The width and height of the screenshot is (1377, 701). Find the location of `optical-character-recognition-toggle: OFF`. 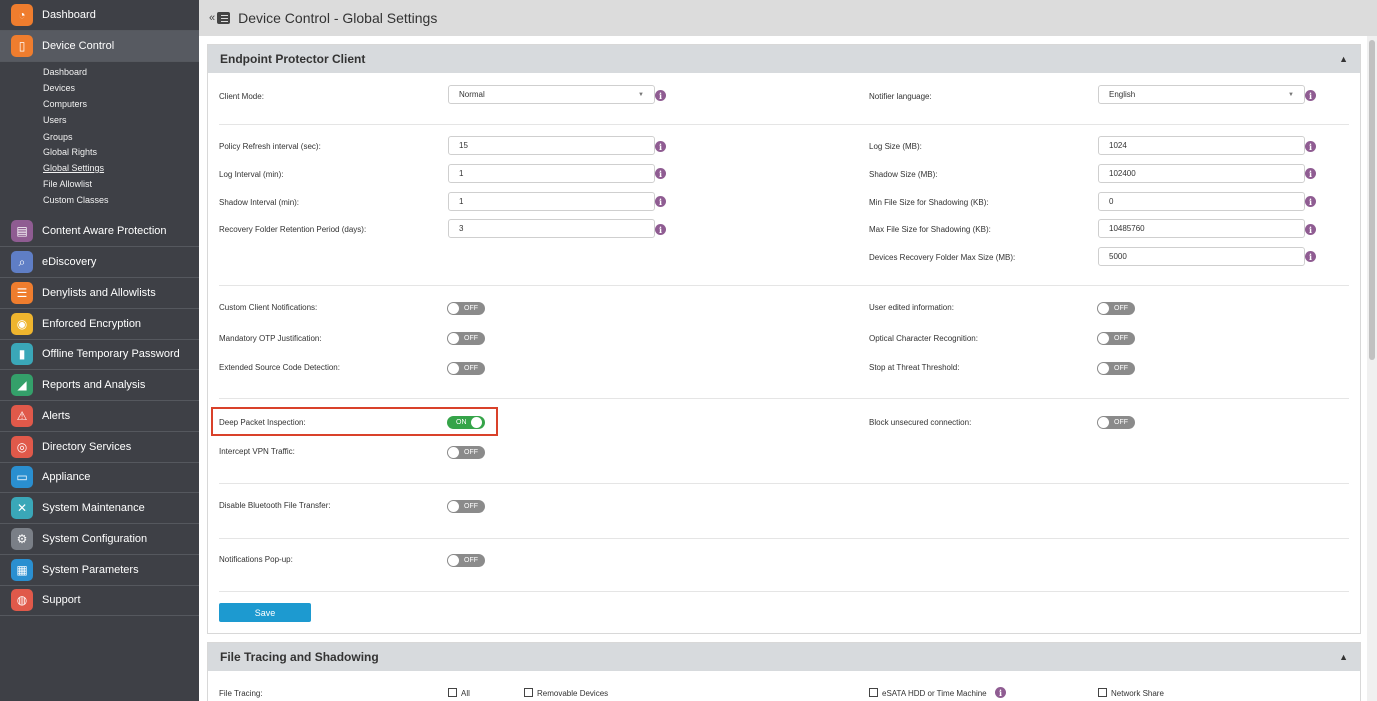

optical-character-recognition-toggle: OFF is located at coordinates (1116, 338).